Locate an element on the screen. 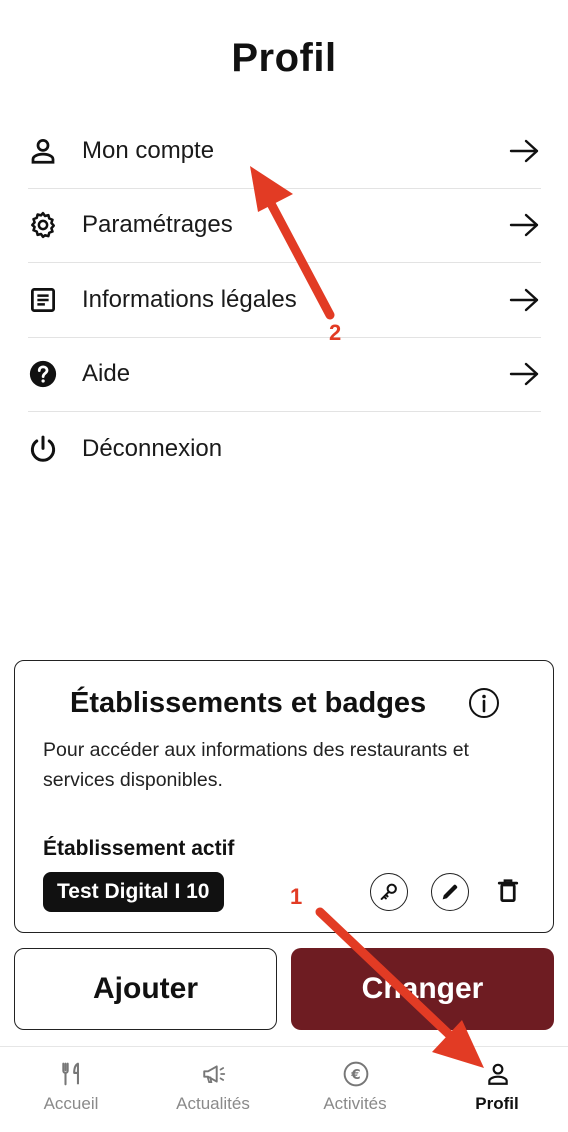 The image size is (568, 1132). menu-item-aide: Aide is located at coordinates (284, 375).